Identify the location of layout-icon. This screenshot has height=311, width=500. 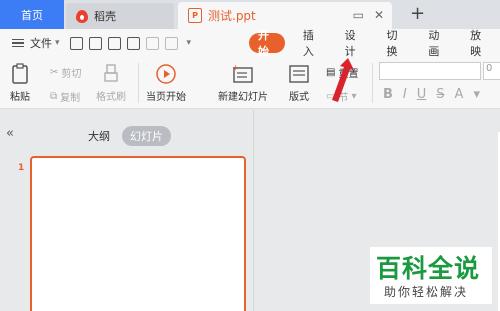
(299, 74).